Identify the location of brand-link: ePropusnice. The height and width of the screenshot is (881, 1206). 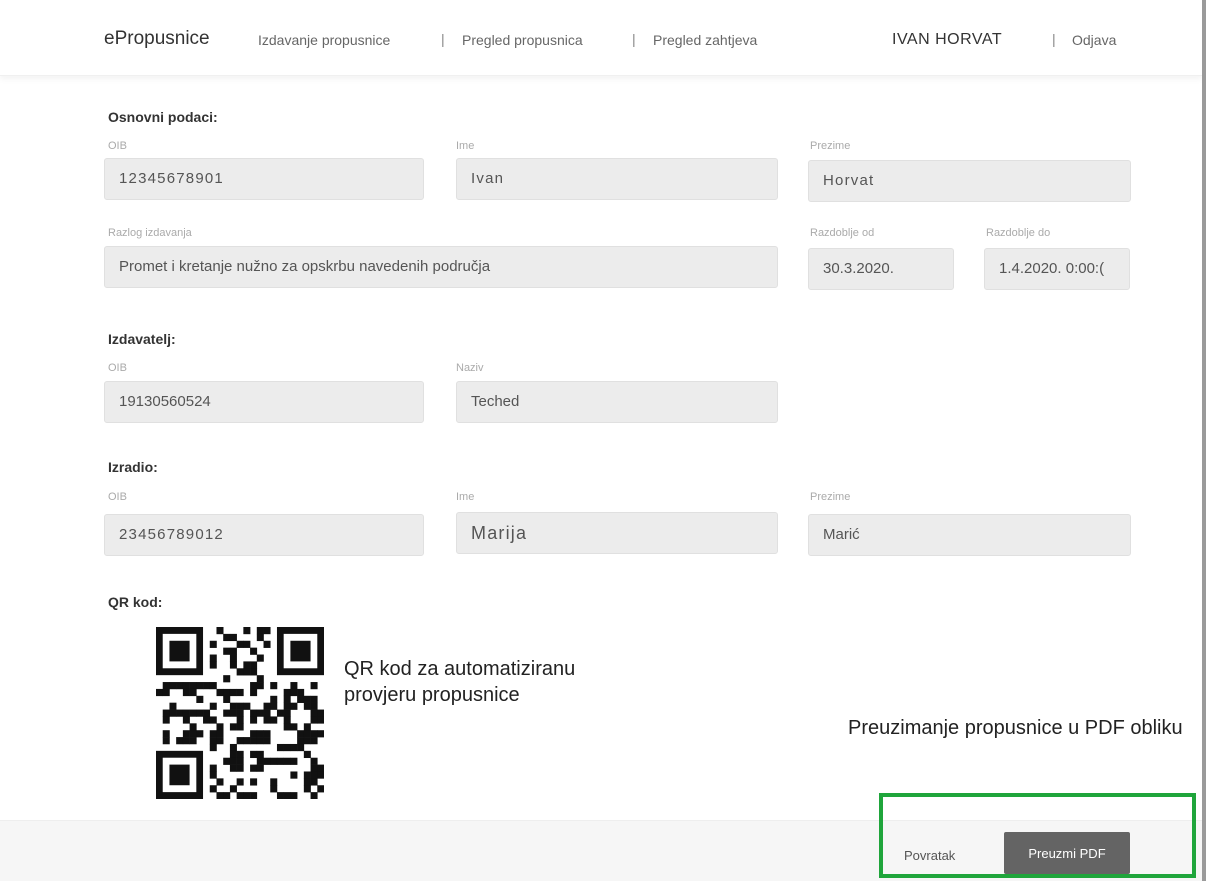
(157, 39).